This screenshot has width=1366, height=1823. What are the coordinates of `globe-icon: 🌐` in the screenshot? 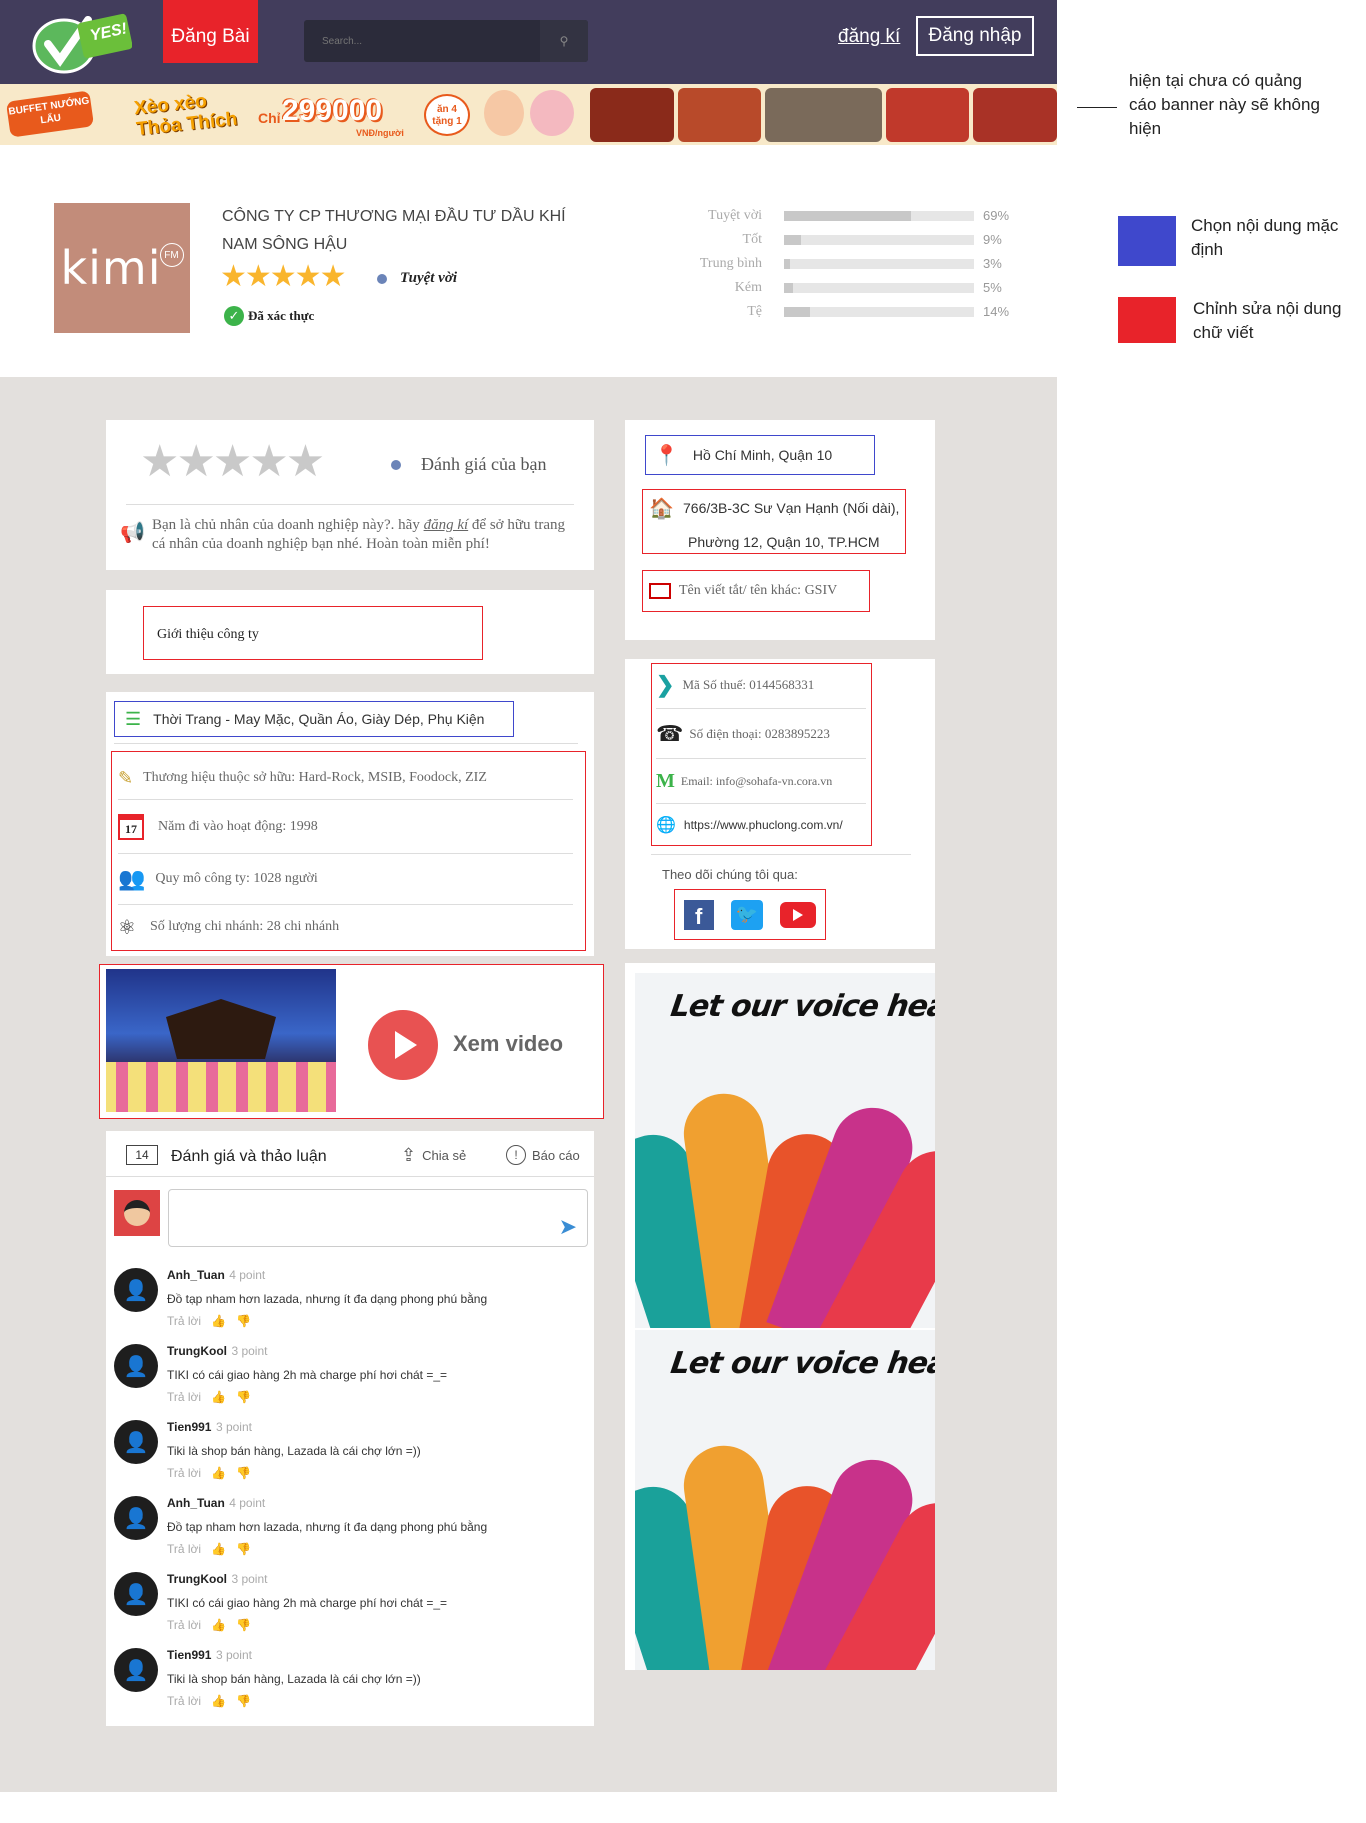 It's located at (666, 825).